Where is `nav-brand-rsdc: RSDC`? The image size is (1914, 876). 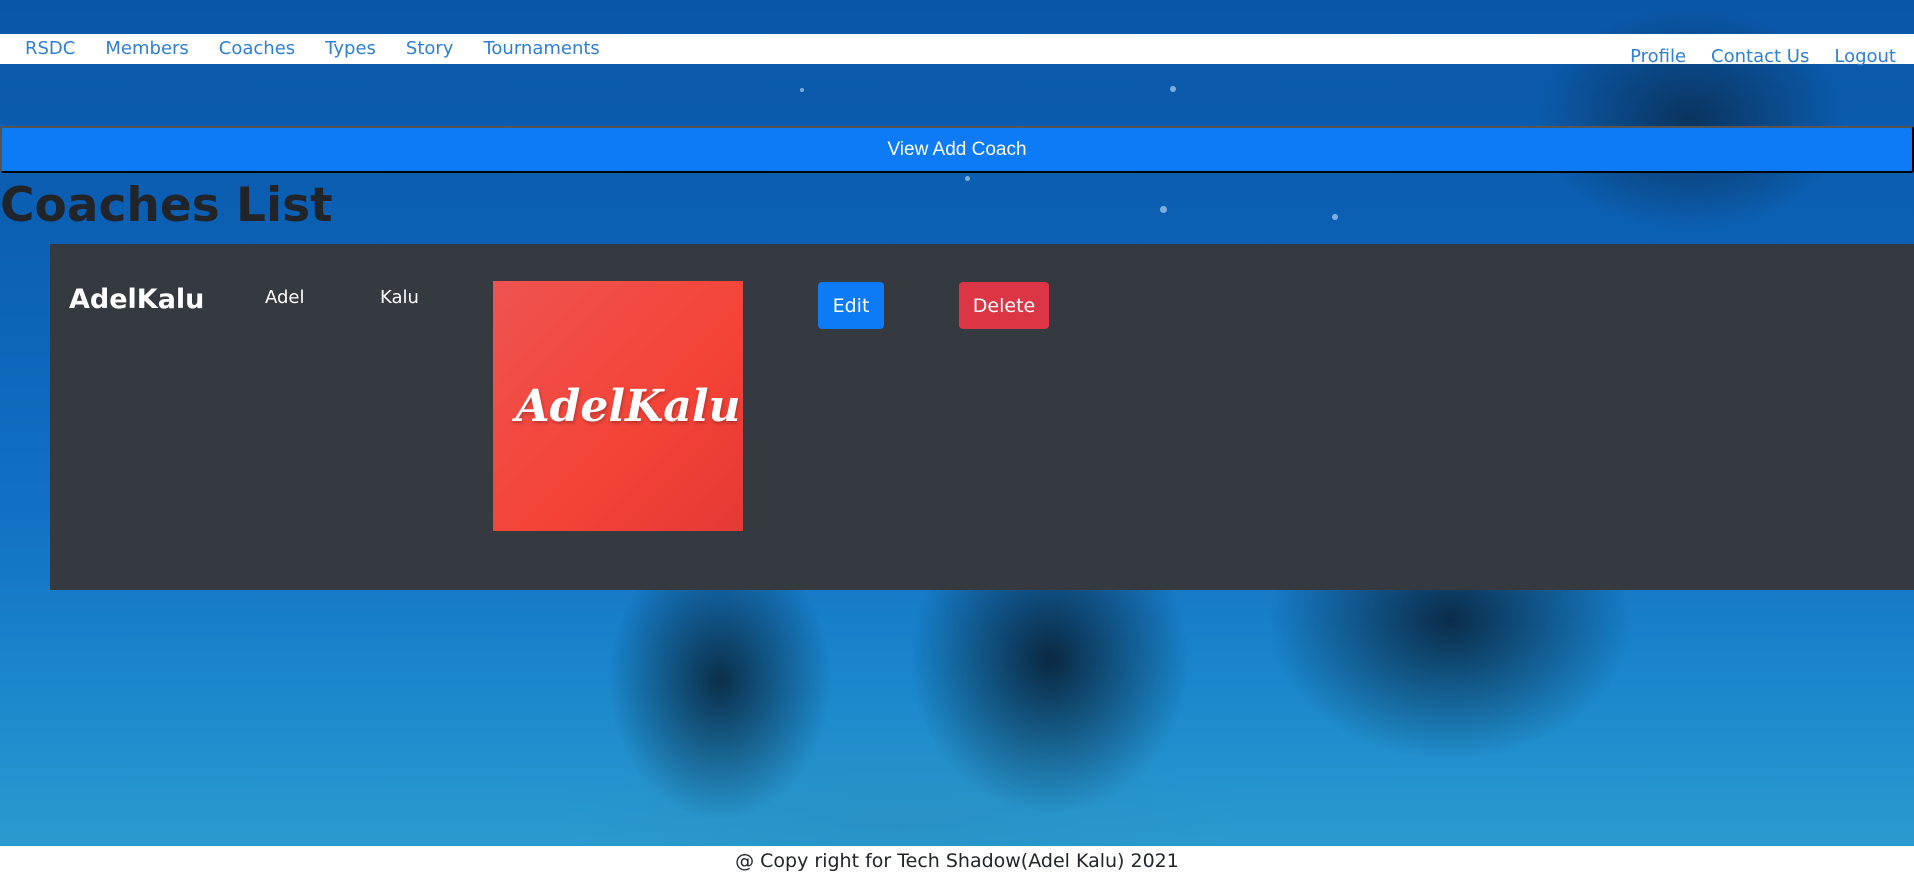
nav-brand-rsdc: RSDC is located at coordinates (50, 48).